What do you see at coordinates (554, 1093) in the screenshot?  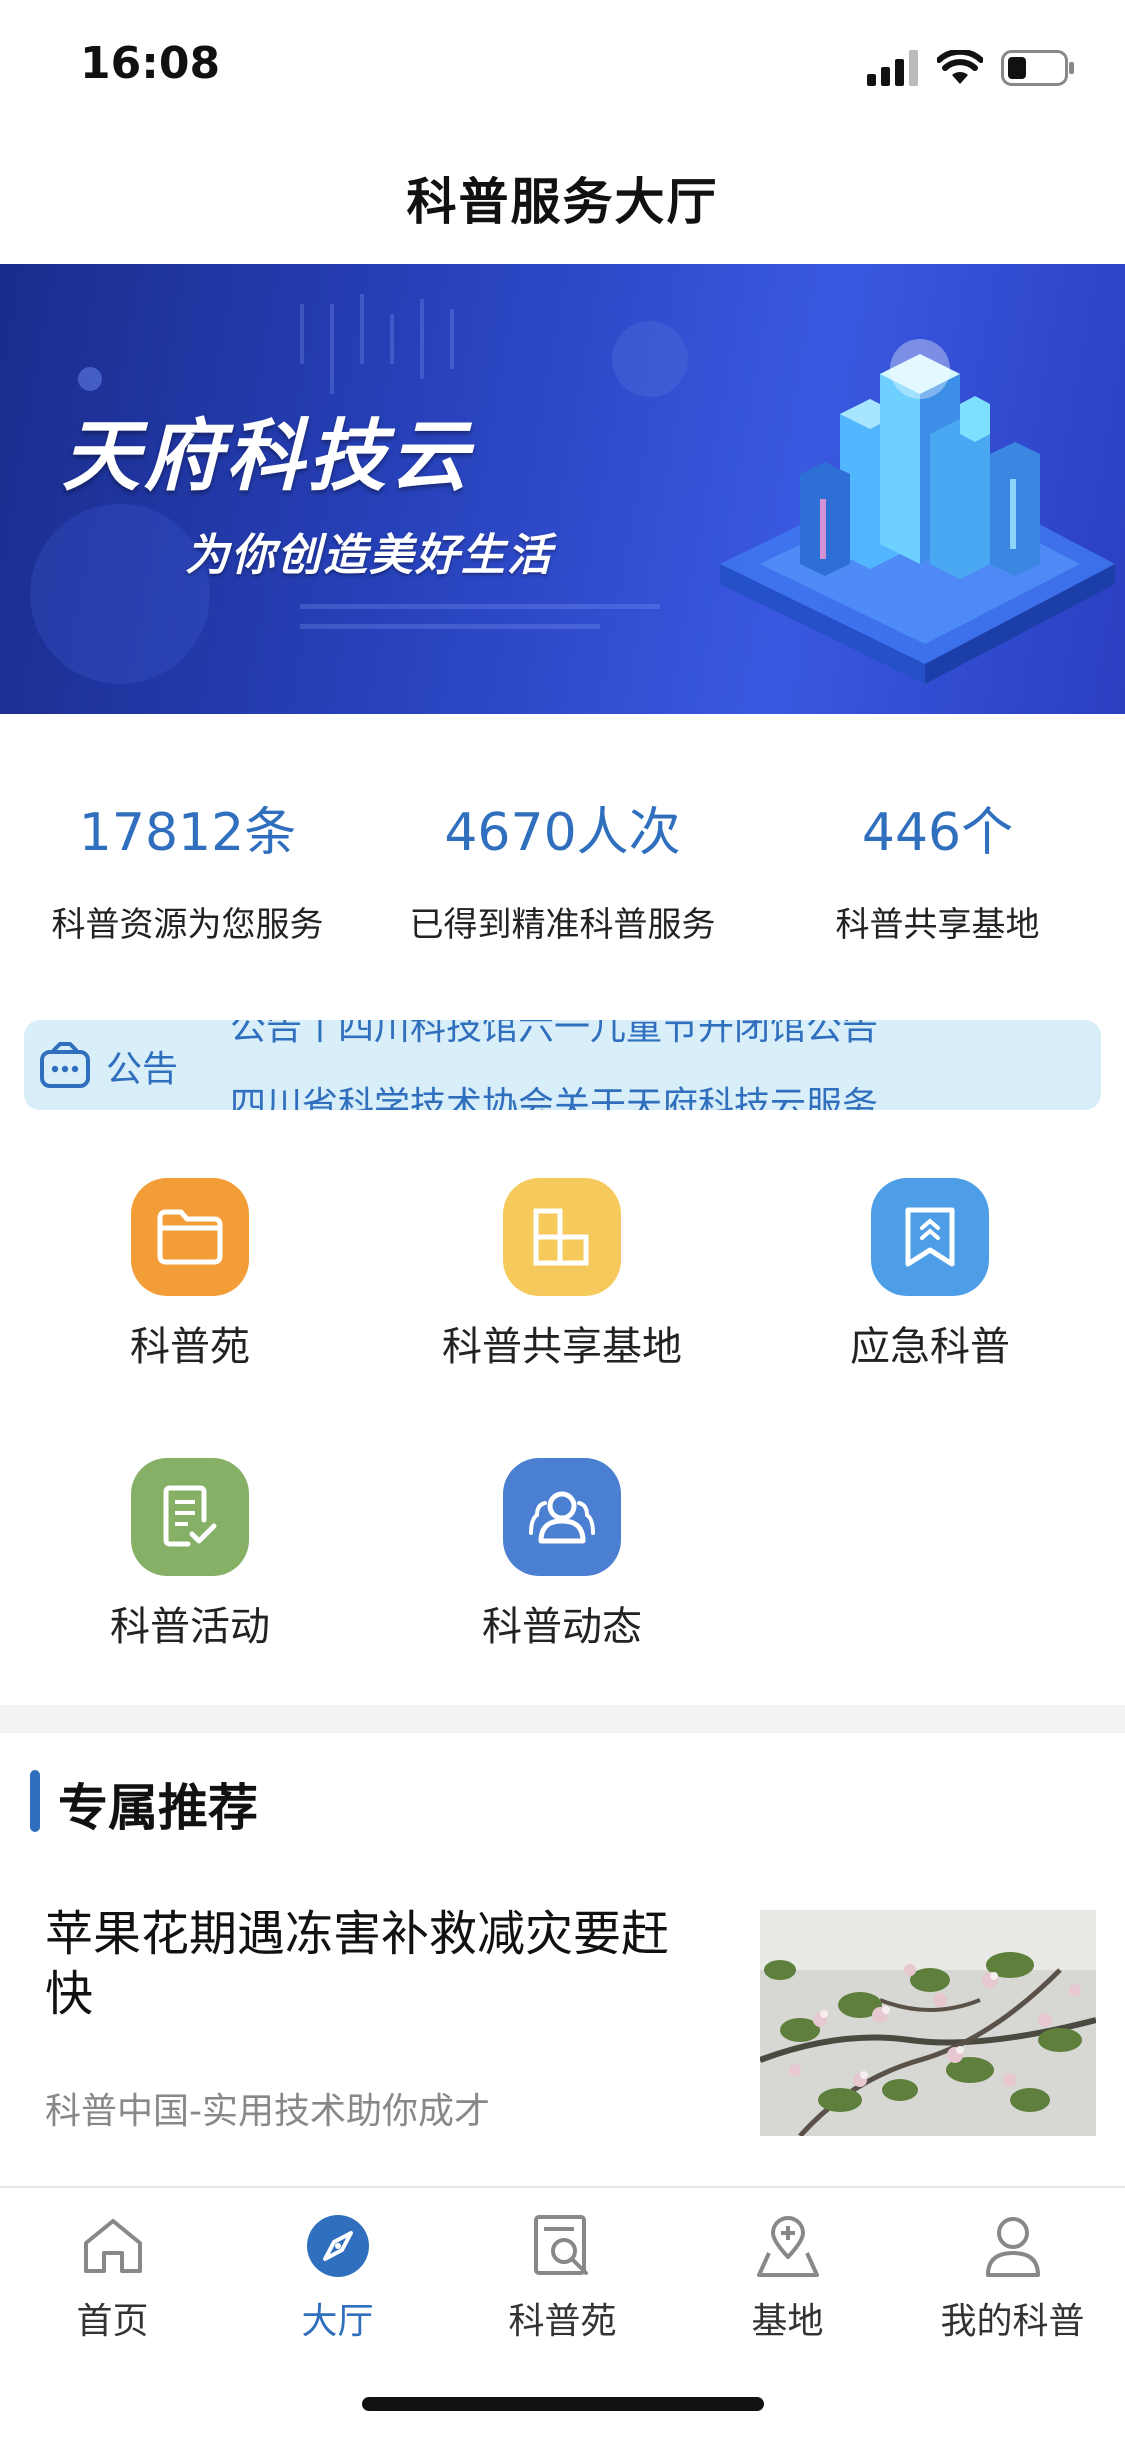 I see `notice-item: 四川省科学技术协会关于天府科技云服务` at bounding box center [554, 1093].